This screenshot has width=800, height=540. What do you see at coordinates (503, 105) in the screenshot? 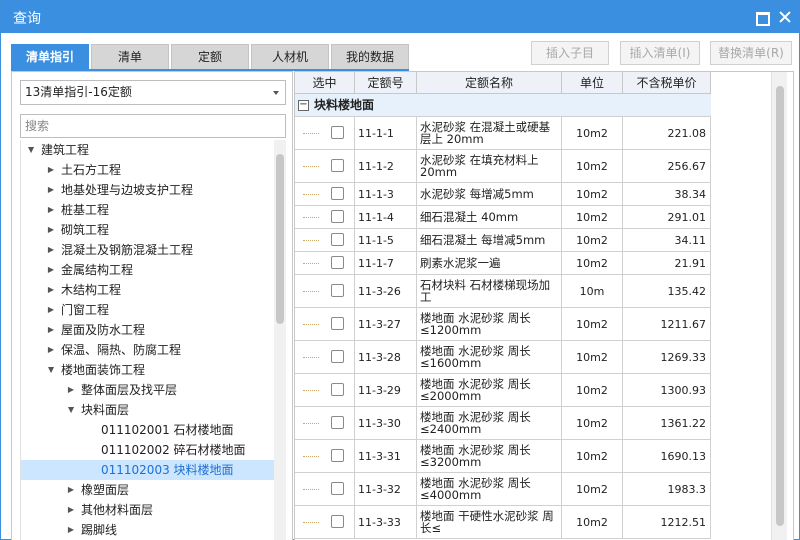
I see `group-row: − 块料楼地面` at bounding box center [503, 105].